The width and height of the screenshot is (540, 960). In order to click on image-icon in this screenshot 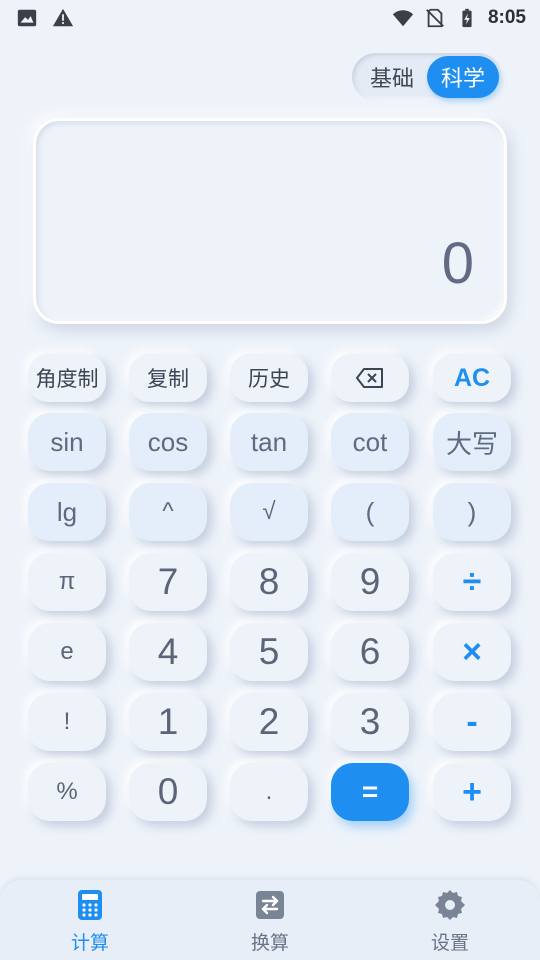, I will do `click(27, 18)`.